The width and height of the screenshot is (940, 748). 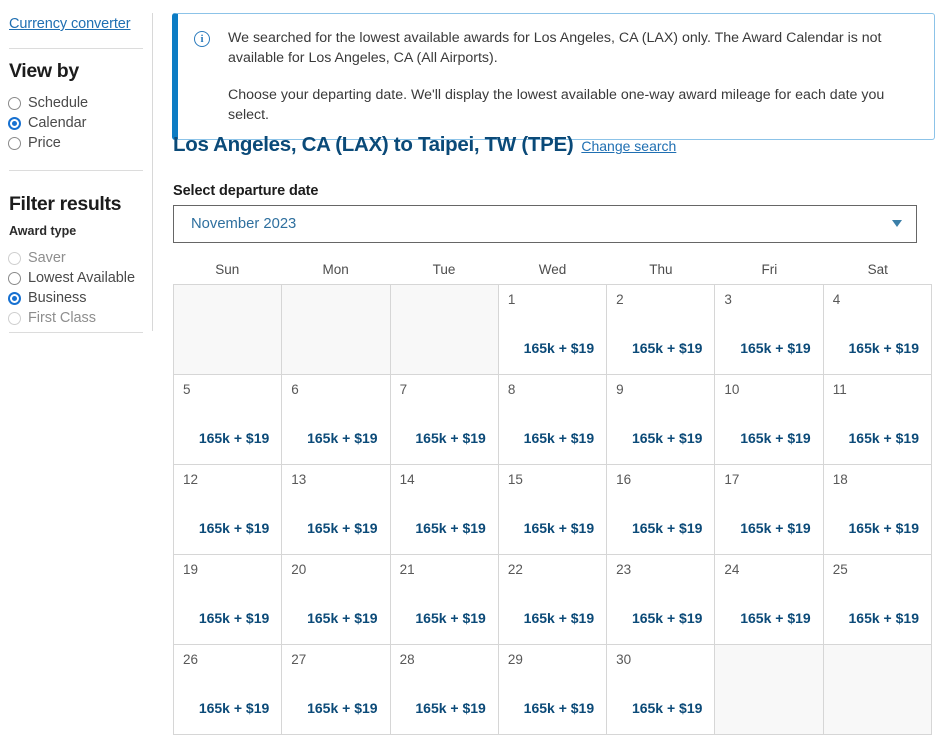 What do you see at coordinates (57, 123) in the screenshot?
I see `radio-label: Calendar` at bounding box center [57, 123].